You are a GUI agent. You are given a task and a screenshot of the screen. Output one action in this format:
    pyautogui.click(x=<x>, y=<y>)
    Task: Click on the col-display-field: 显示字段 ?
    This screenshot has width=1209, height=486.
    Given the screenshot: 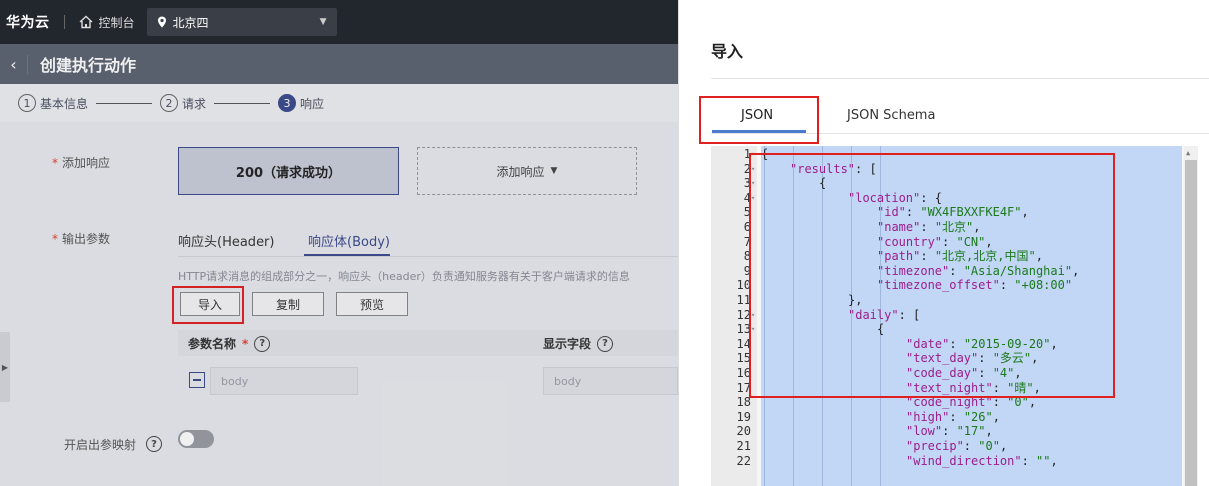 What is the action you would take?
    pyautogui.click(x=578, y=343)
    